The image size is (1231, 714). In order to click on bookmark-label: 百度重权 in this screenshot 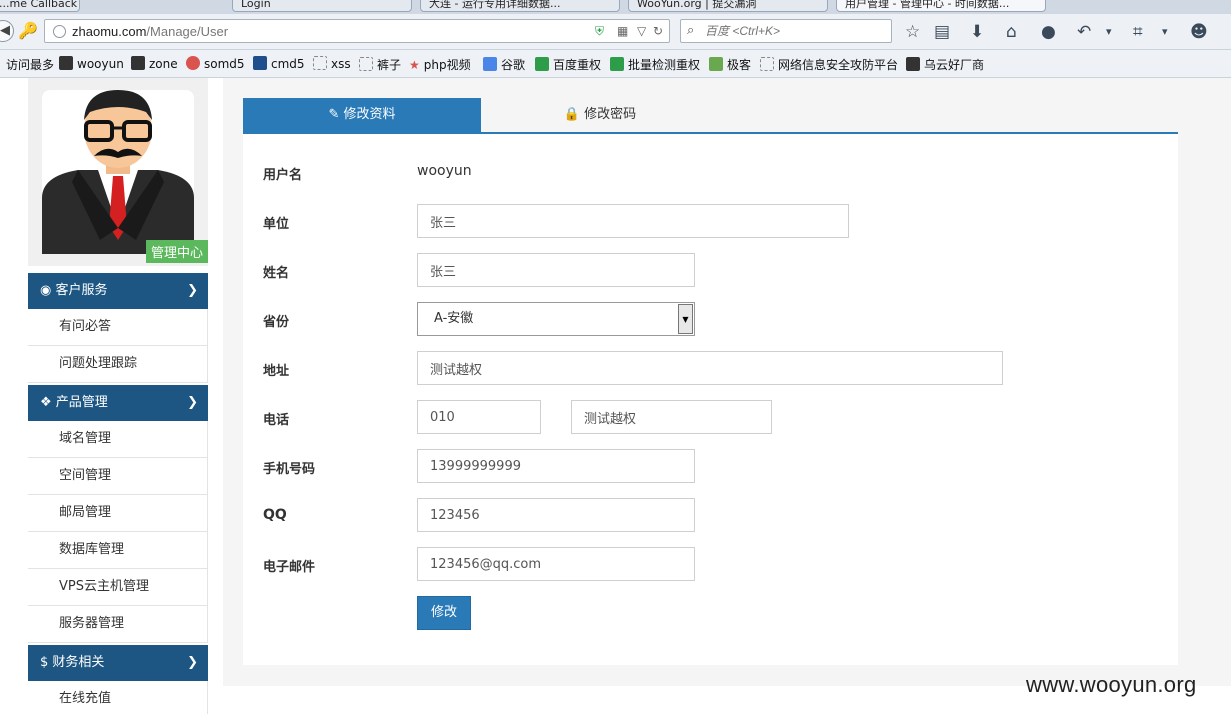, I will do `click(577, 65)`.